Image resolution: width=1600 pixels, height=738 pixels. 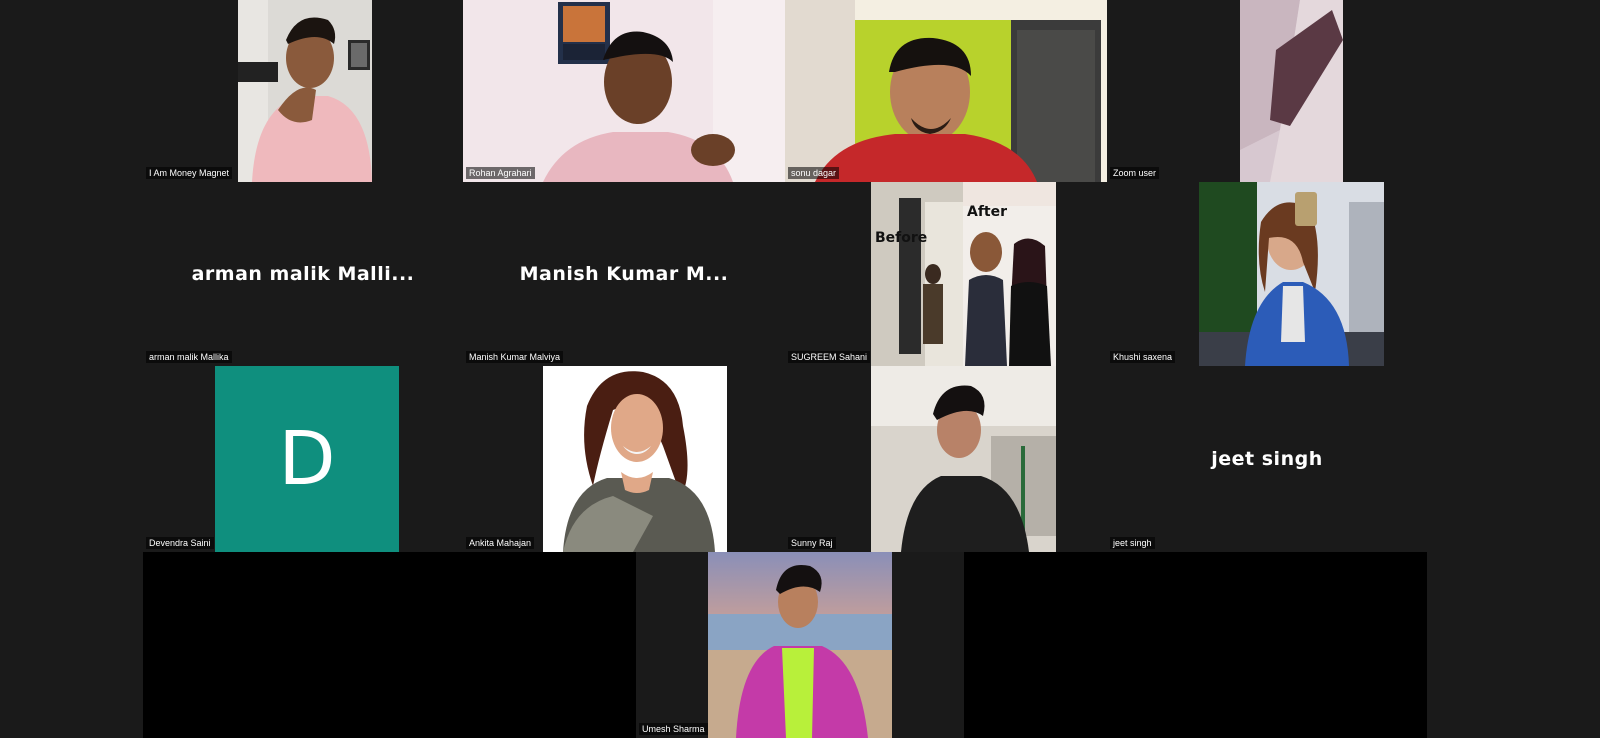 What do you see at coordinates (189, 357) in the screenshot?
I see `participant-name-label: arman malik Mallika` at bounding box center [189, 357].